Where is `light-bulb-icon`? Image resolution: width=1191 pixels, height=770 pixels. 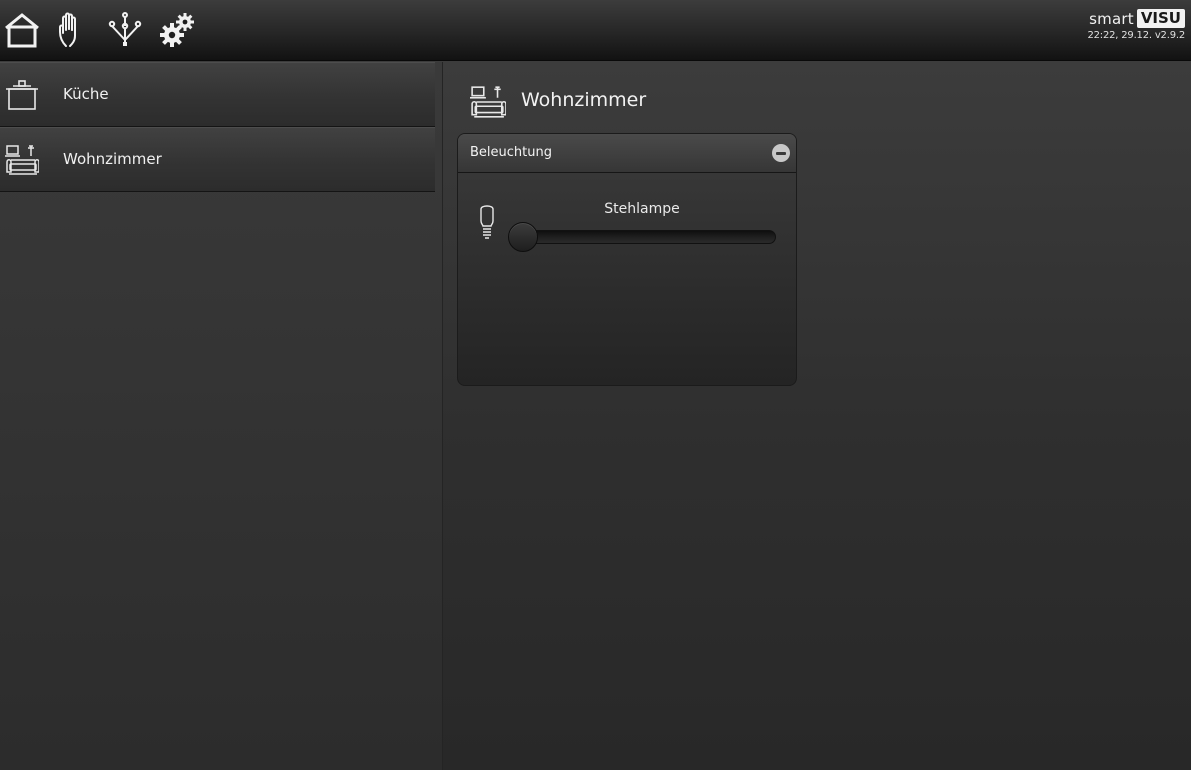 light-bulb-icon is located at coordinates (487, 222).